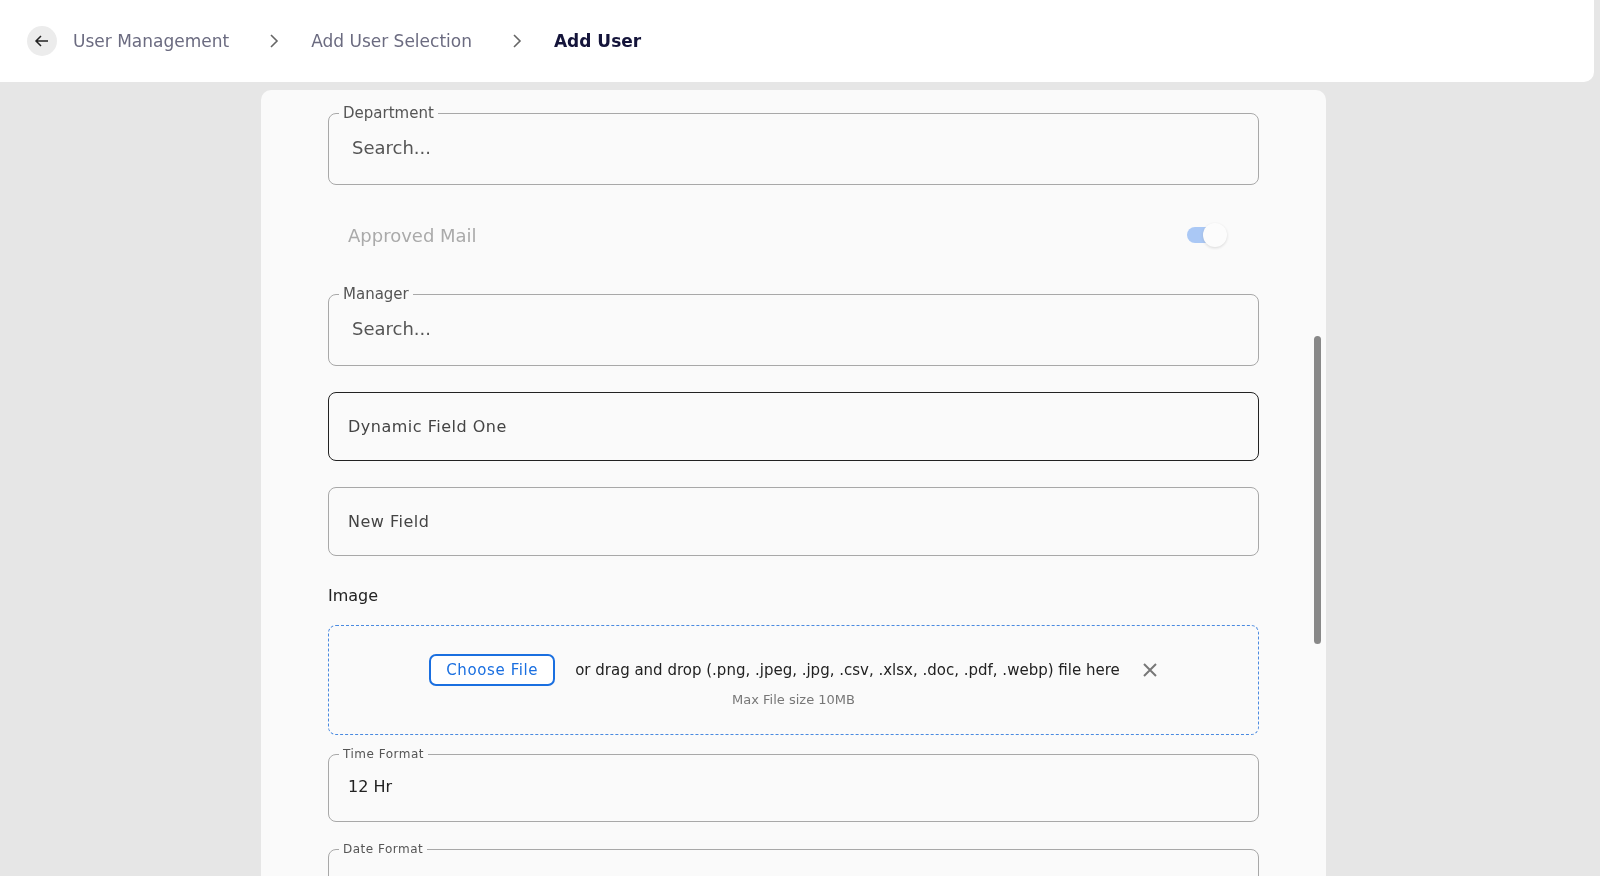 The width and height of the screenshot is (1600, 876). I want to click on toggle-label: Approved Mail, so click(412, 235).